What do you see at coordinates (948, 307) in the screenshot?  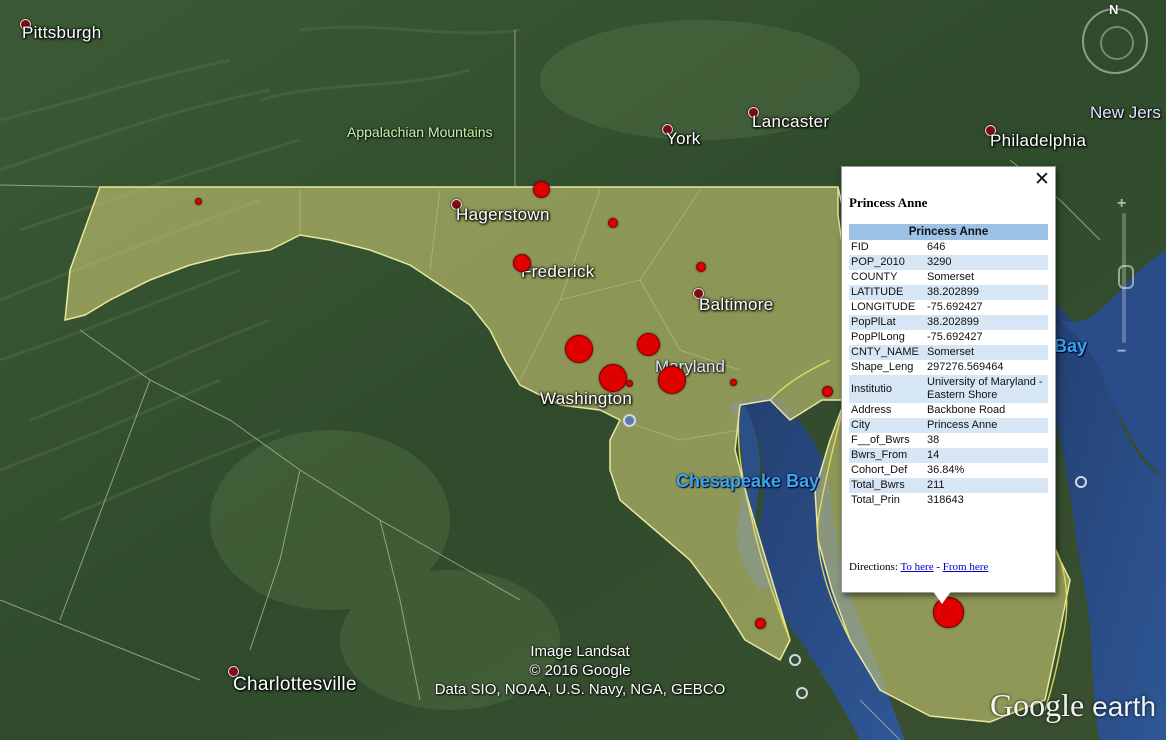 I see `table-row: LONGITUDE -75.692427` at bounding box center [948, 307].